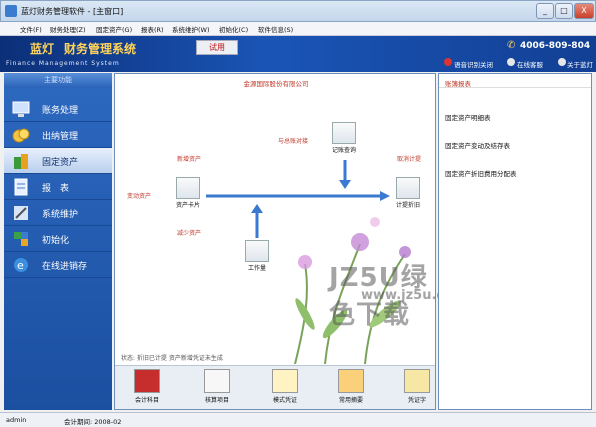 The width and height of the screenshot is (596, 427). I want to click on sidebar-title: 主要功能, so click(58, 80).